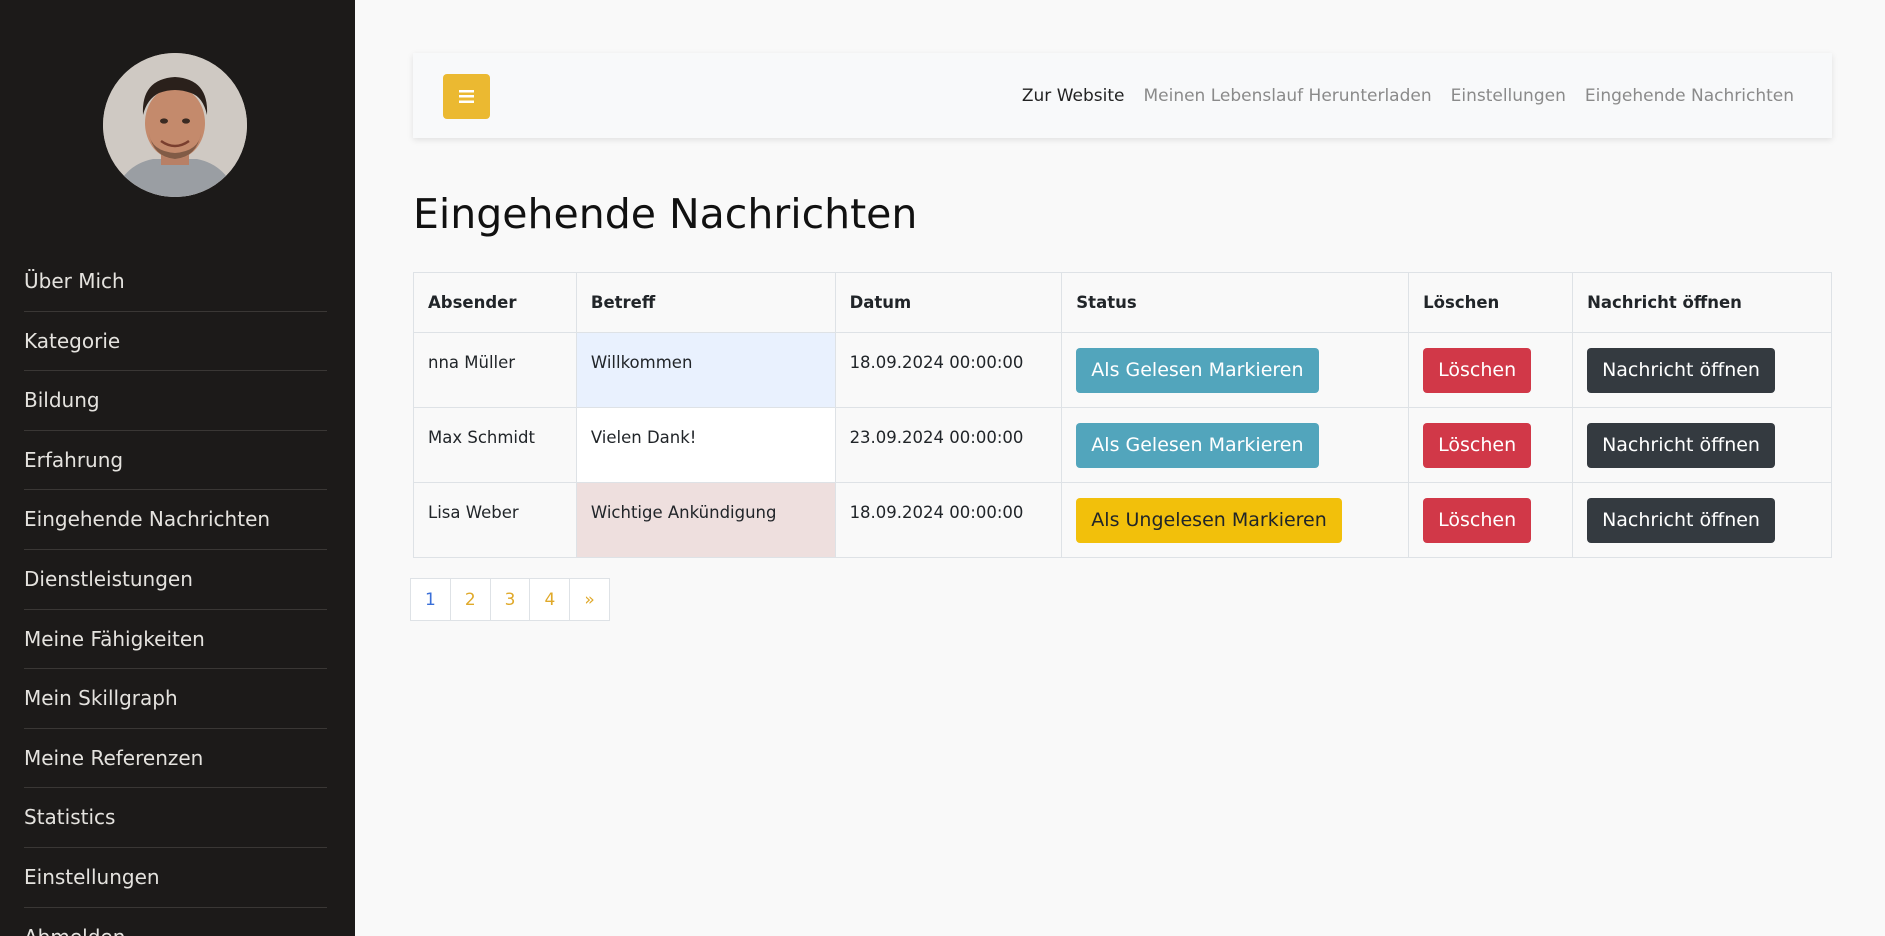 Image resolution: width=1885 pixels, height=936 pixels. What do you see at coordinates (1508, 96) in the screenshot?
I see `nav-link-einstellungen: Einstellungen` at bounding box center [1508, 96].